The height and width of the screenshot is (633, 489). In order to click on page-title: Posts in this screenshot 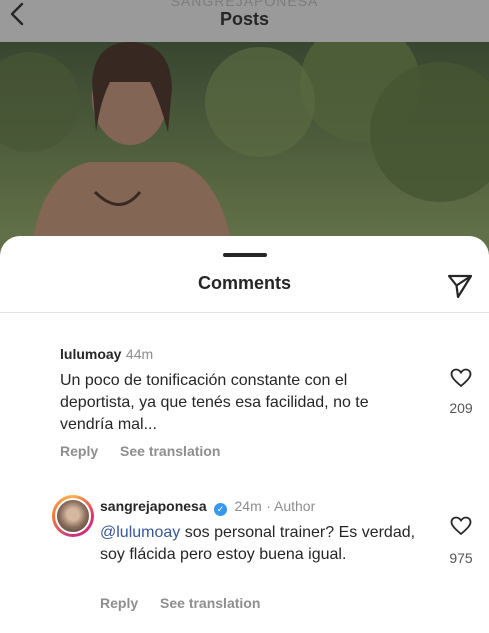, I will do `click(244, 19)`.